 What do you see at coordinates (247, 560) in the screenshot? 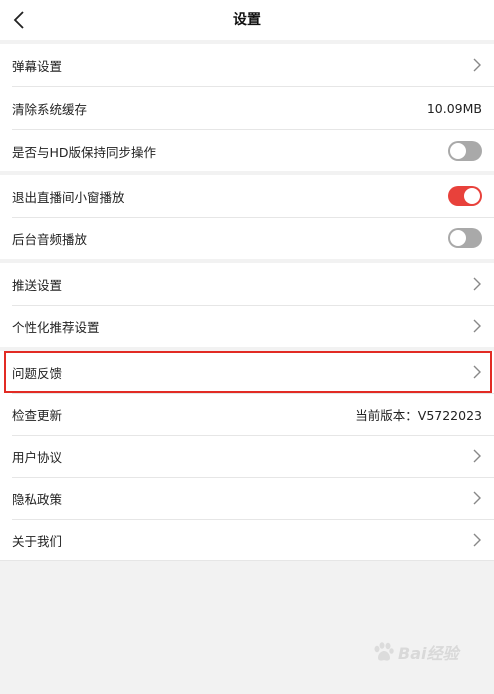
I see `divider` at bounding box center [247, 560].